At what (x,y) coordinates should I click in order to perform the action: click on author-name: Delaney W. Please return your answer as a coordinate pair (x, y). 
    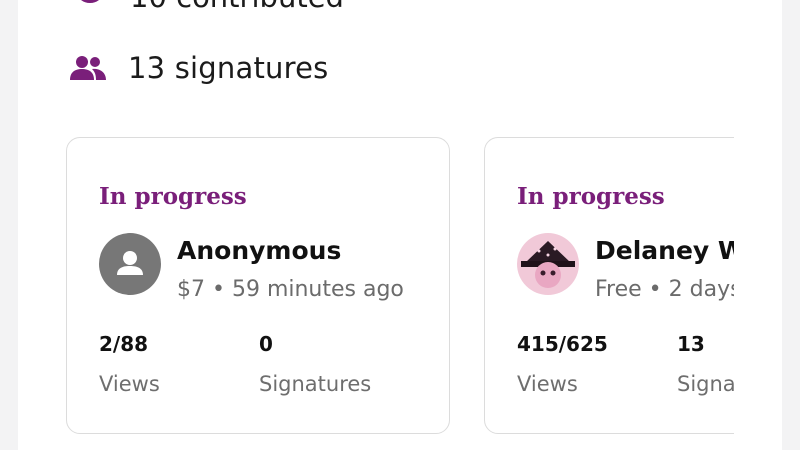
    Looking at the image, I should click on (664, 250).